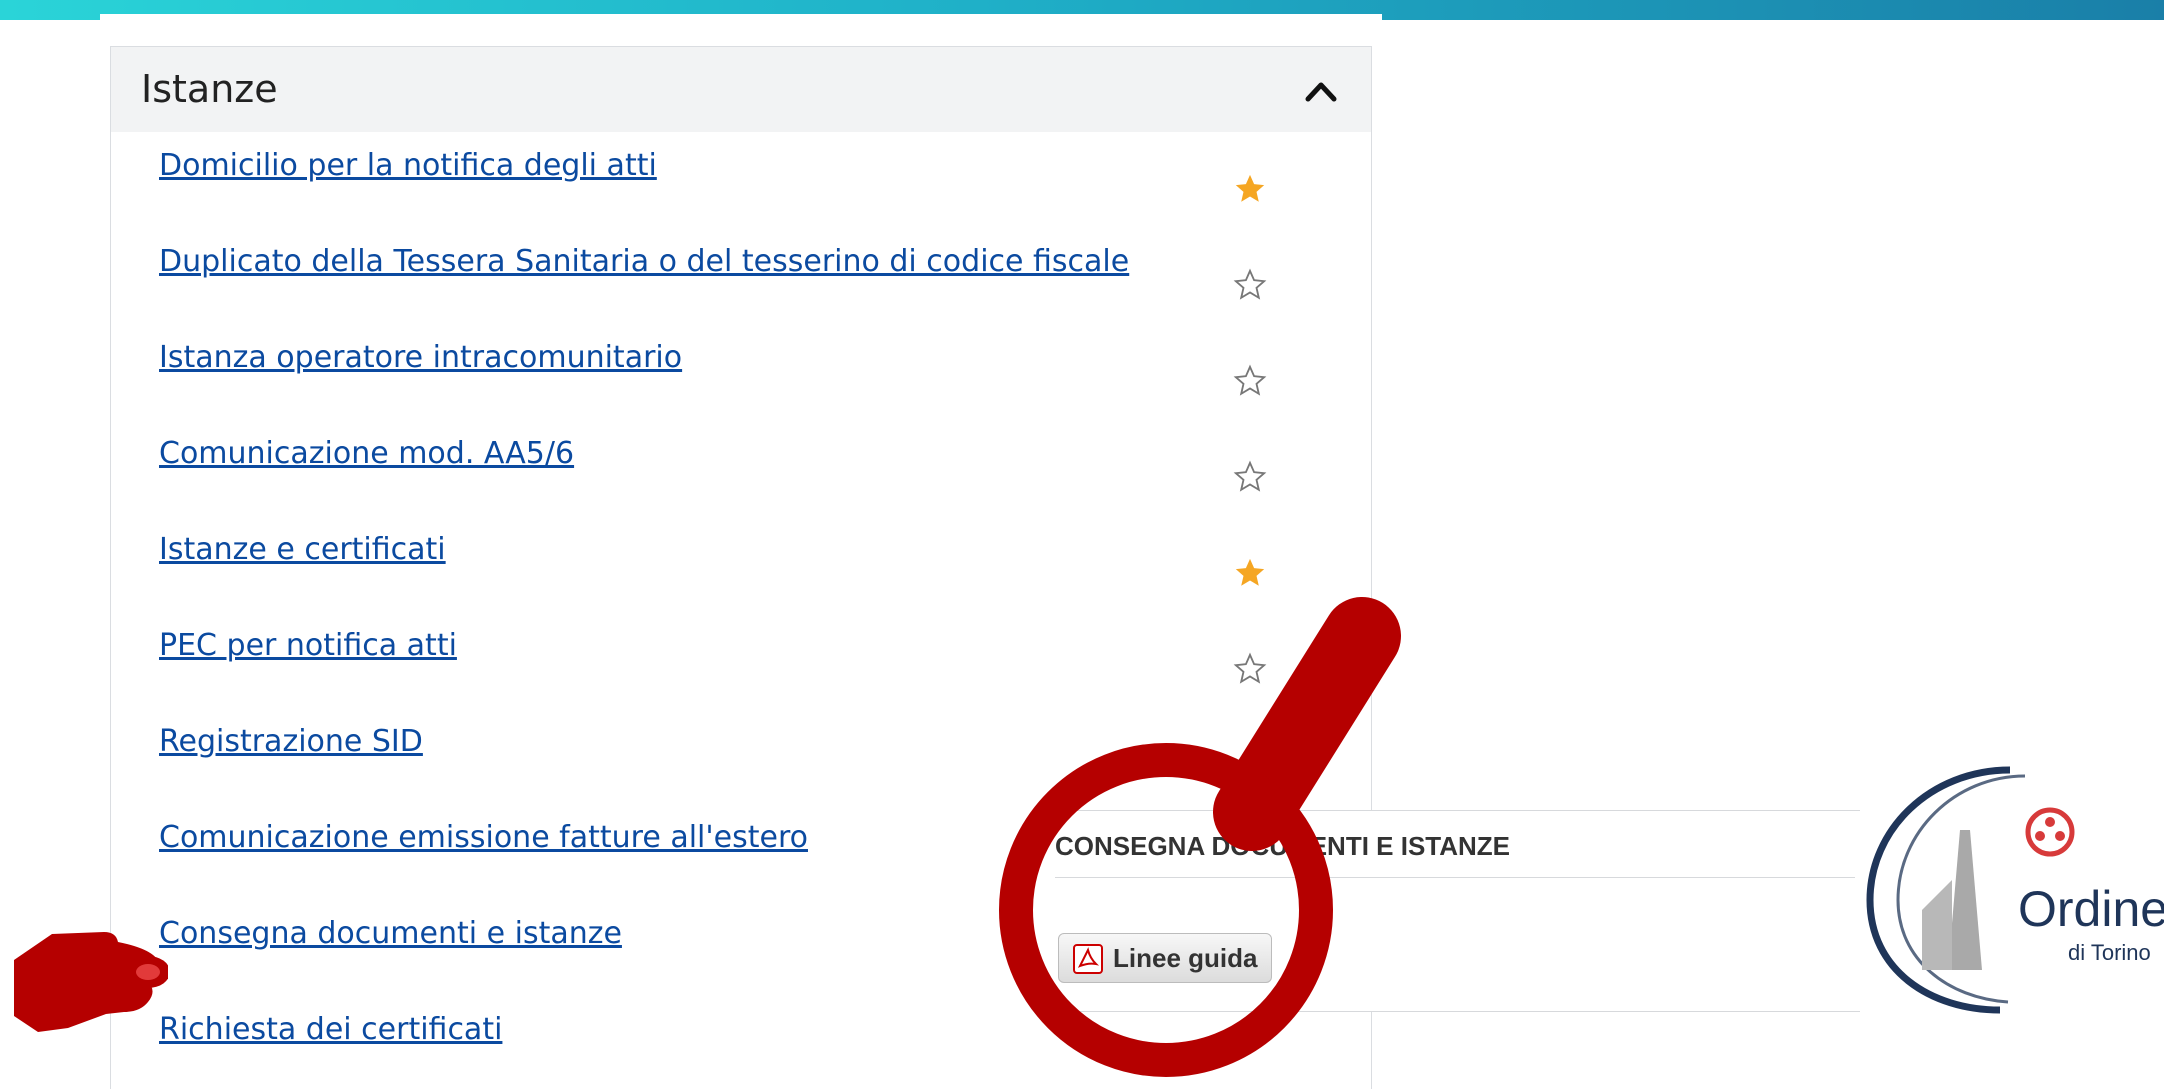 The image size is (2164, 1092). What do you see at coordinates (420, 357) in the screenshot?
I see `item-link-operatore-intracomunitario: Istanza operatore intracomunitario` at bounding box center [420, 357].